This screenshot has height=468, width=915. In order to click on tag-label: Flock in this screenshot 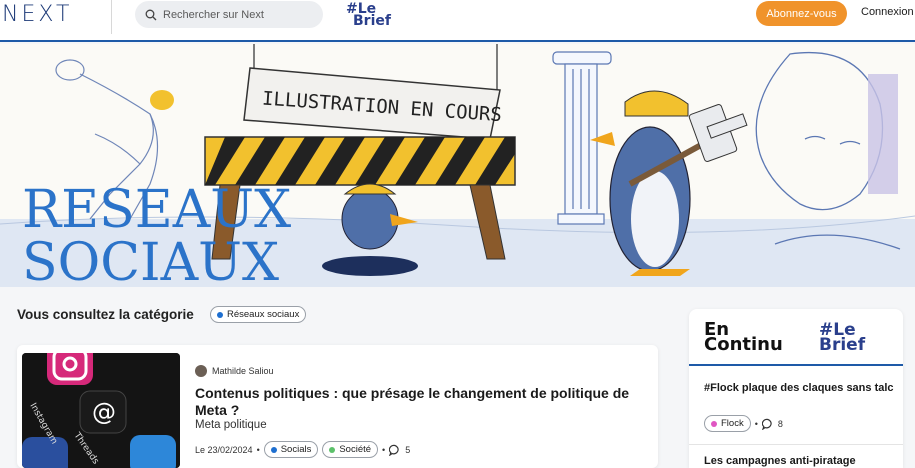, I will do `click(732, 423)`.